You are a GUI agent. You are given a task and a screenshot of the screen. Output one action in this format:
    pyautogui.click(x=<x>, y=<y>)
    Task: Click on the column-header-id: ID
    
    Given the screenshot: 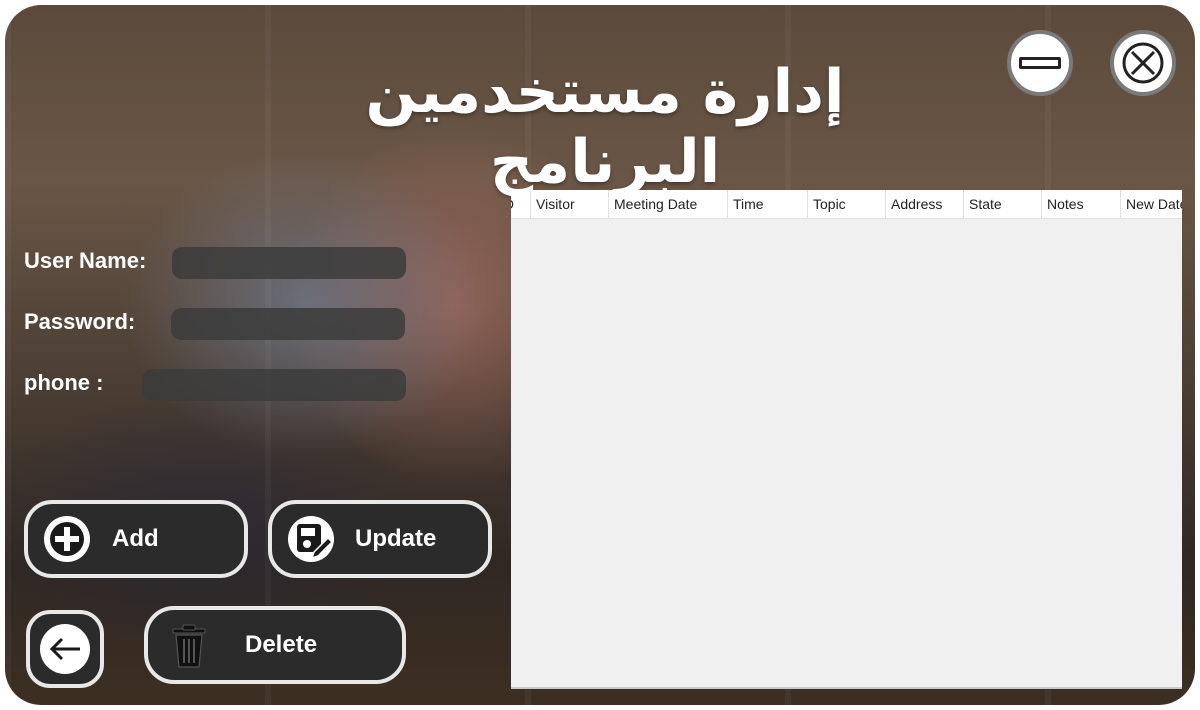 What is the action you would take?
    pyautogui.click(x=521, y=204)
    